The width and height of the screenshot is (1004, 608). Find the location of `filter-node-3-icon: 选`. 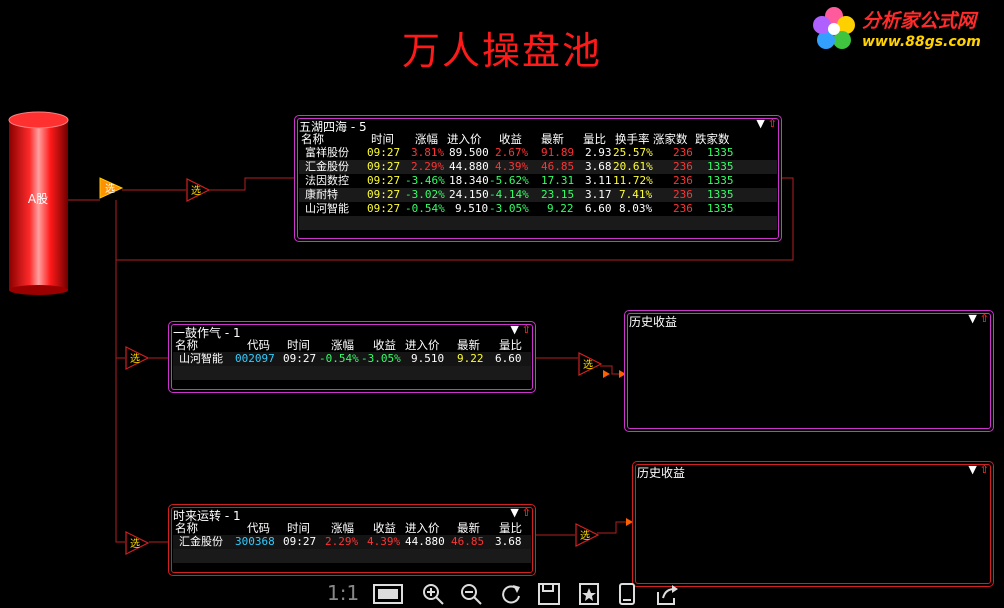

filter-node-3-icon: 选 is located at coordinates (137, 543).